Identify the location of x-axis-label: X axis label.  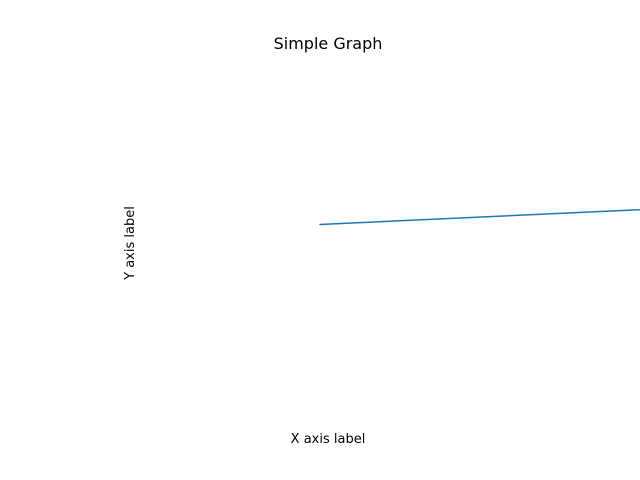
(328, 439).